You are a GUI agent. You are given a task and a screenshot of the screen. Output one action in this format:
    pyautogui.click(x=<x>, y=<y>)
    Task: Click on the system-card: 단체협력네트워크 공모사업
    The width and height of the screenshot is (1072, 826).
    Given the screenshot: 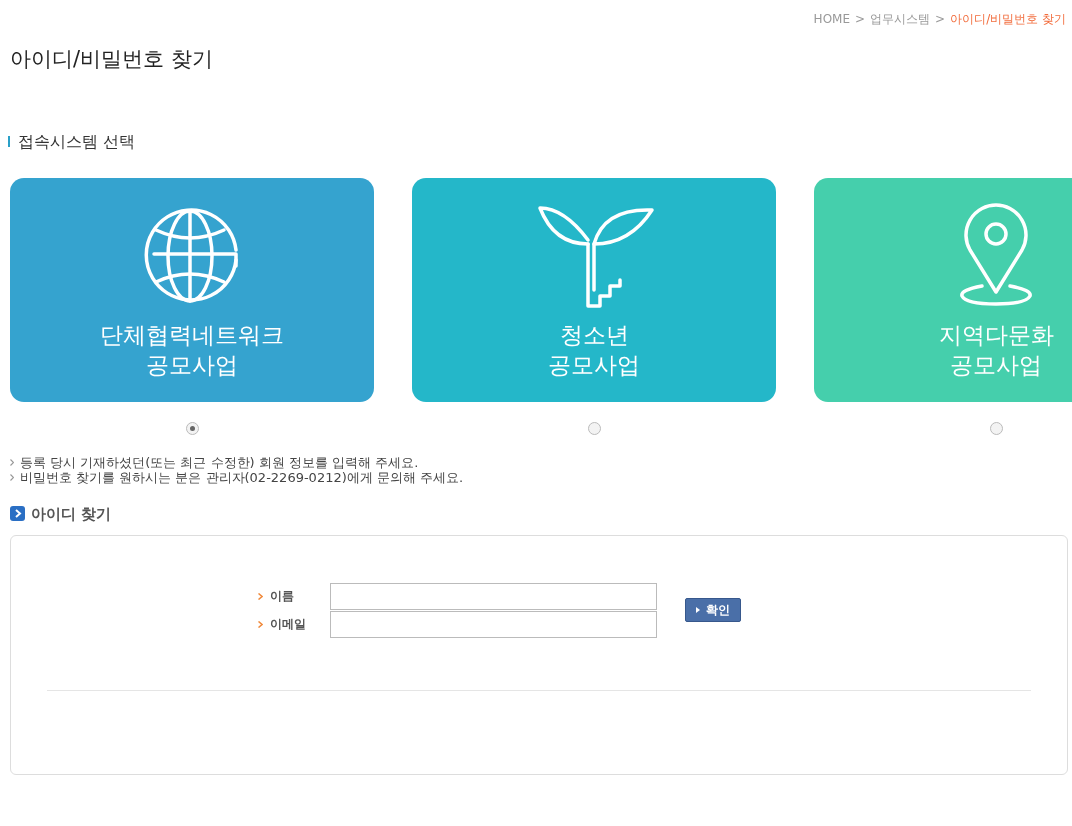 What is the action you would take?
    pyautogui.click(x=192, y=289)
    